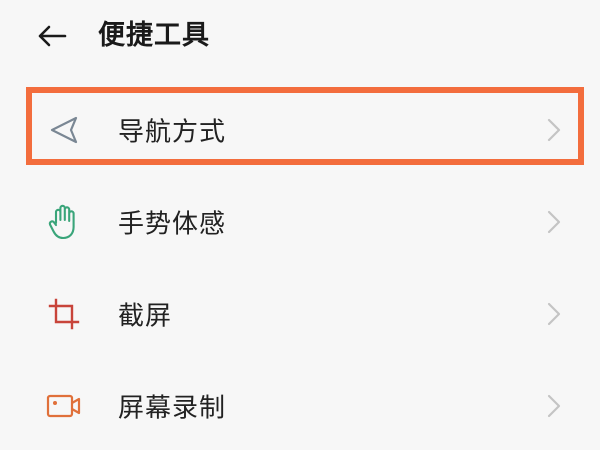 The image size is (600, 450). Describe the element at coordinates (172, 408) in the screenshot. I see `menu-item-label: 屏幕录制` at that location.